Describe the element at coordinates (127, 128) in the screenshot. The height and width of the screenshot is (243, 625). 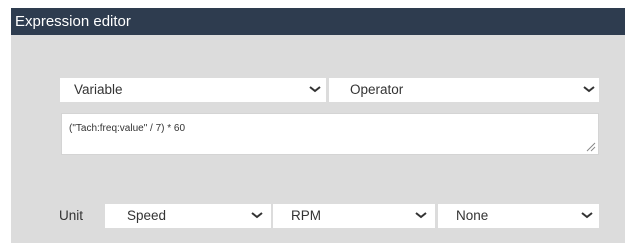
I see `expression-text: ("Tach:freq:value" / 7) * 60` at that location.